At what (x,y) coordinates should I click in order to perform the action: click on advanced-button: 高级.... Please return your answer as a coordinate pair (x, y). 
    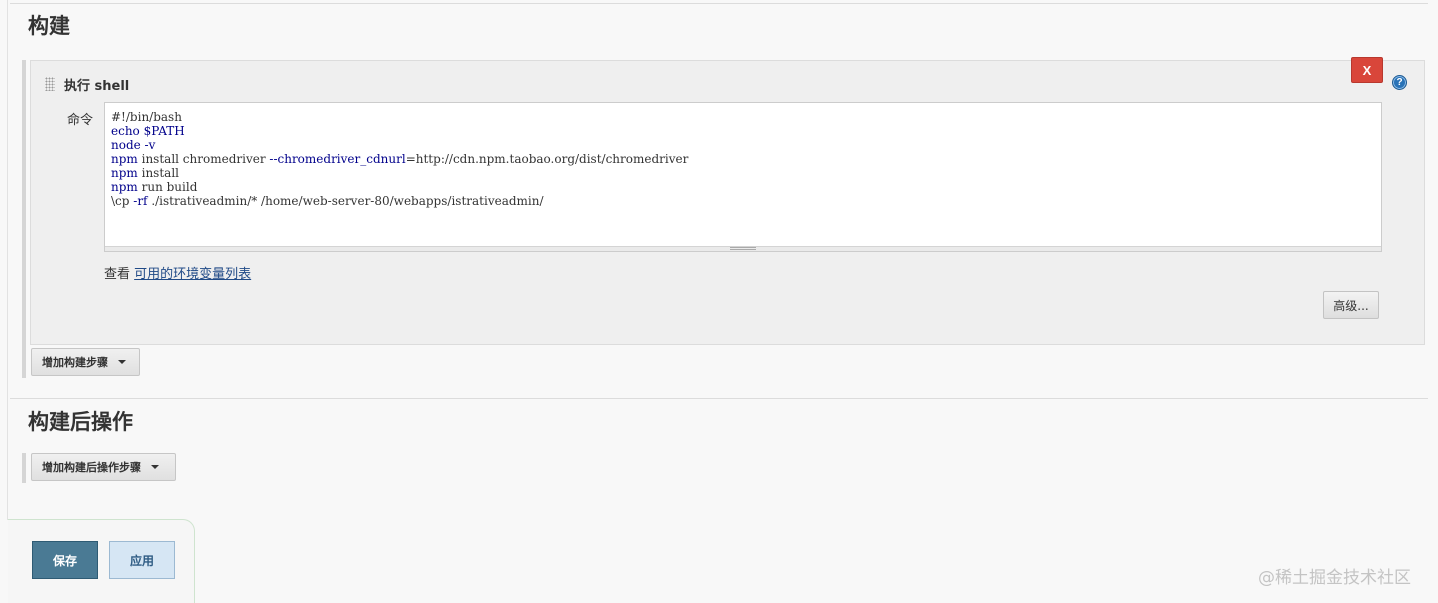
    Looking at the image, I should click on (1351, 305).